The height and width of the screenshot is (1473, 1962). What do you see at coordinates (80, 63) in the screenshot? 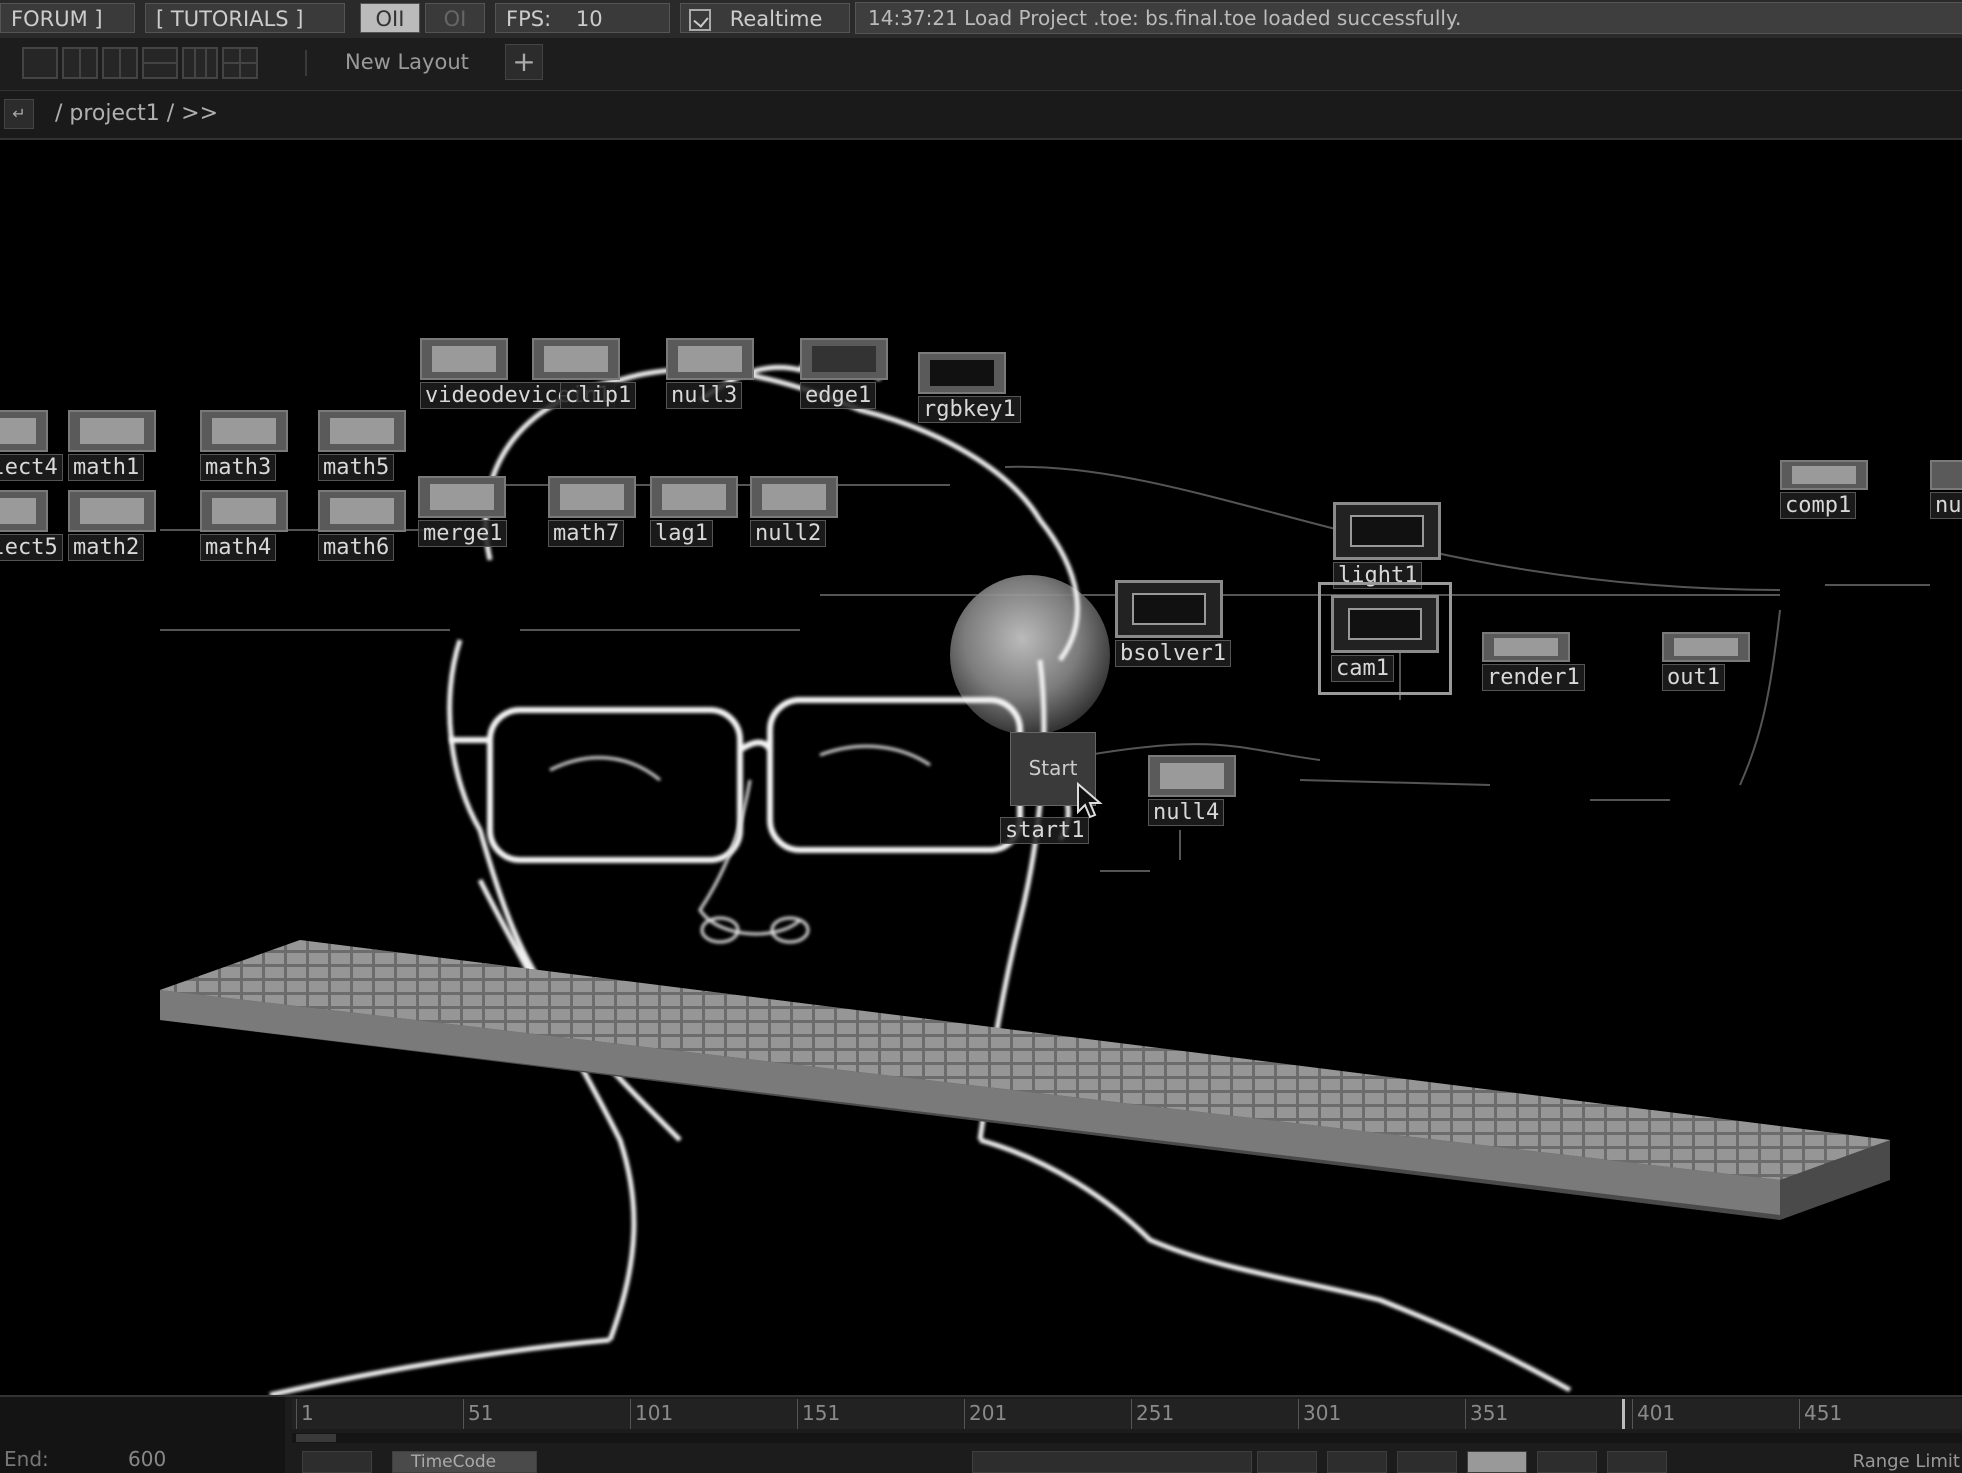
I see `layout-split-vertical-icon` at bounding box center [80, 63].